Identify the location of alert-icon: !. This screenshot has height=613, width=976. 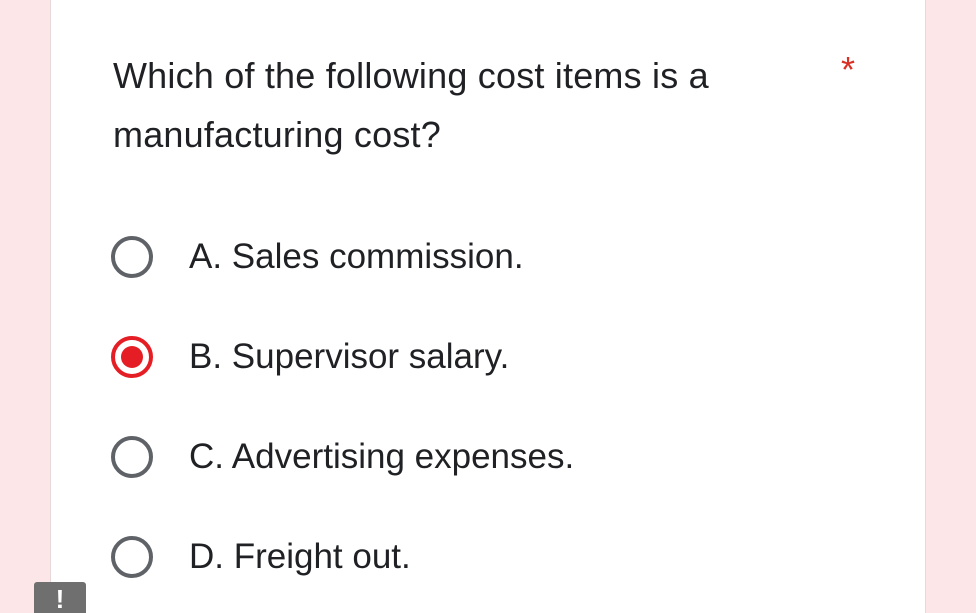
(60, 597).